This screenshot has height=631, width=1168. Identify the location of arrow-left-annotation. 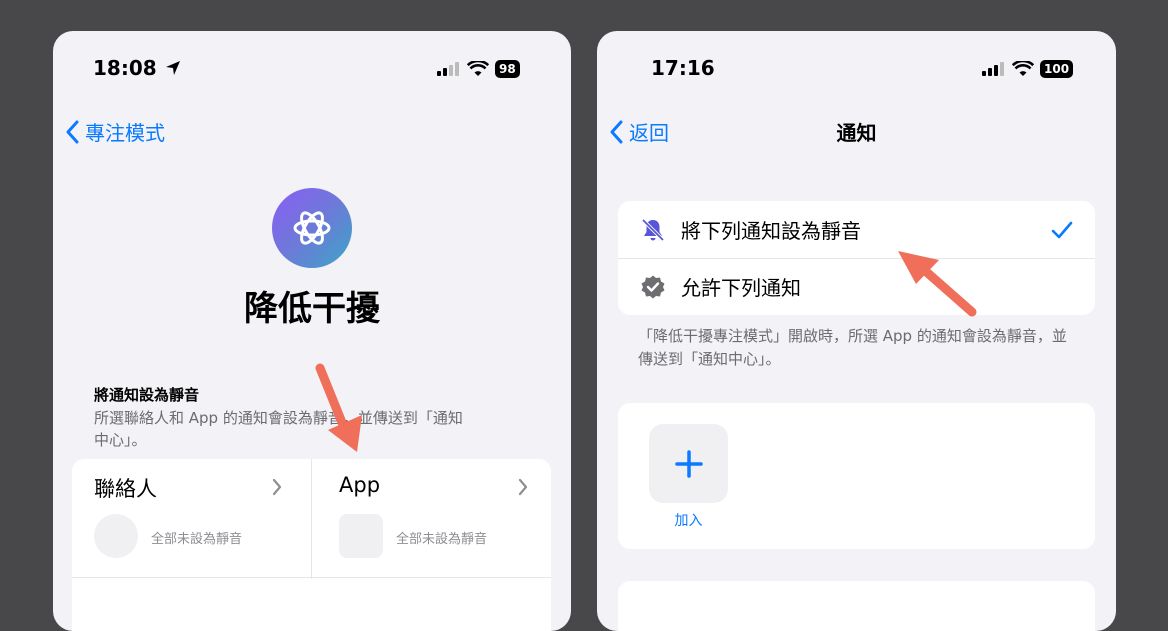
(338, 407).